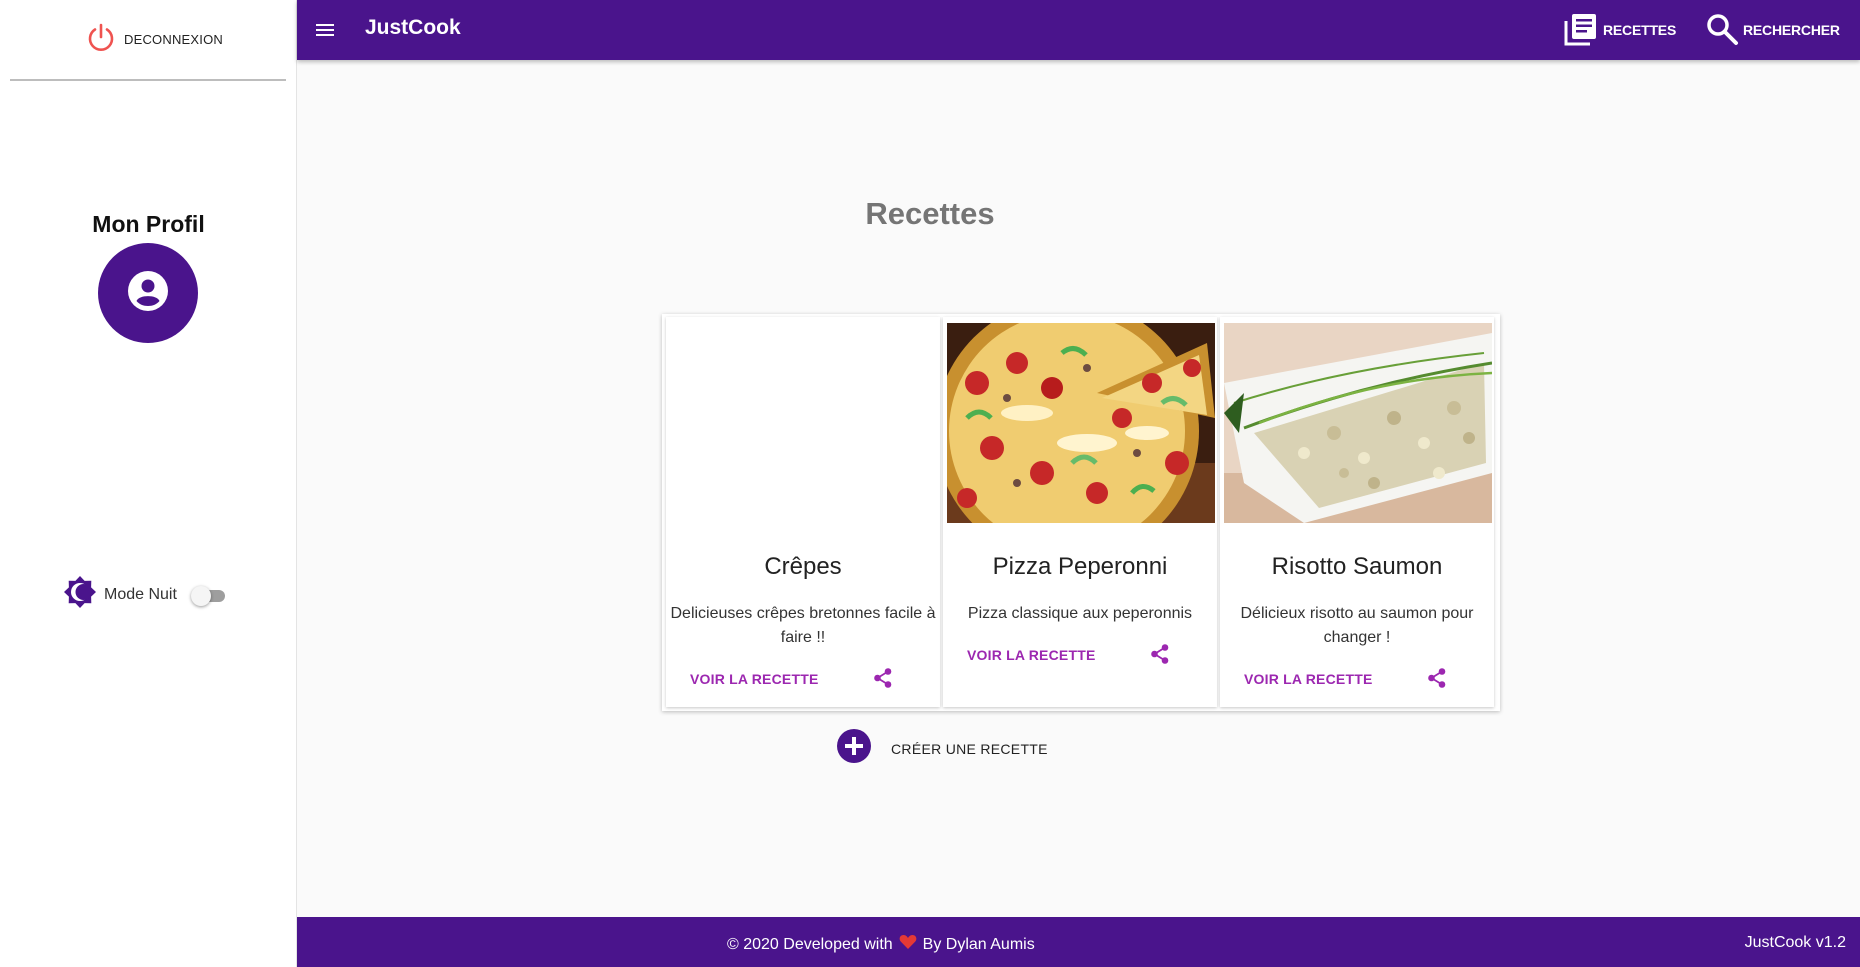 This screenshot has width=1860, height=967. What do you see at coordinates (969, 748) in the screenshot?
I see `create-recipe-label: CRÉER UNE RECETTE` at bounding box center [969, 748].